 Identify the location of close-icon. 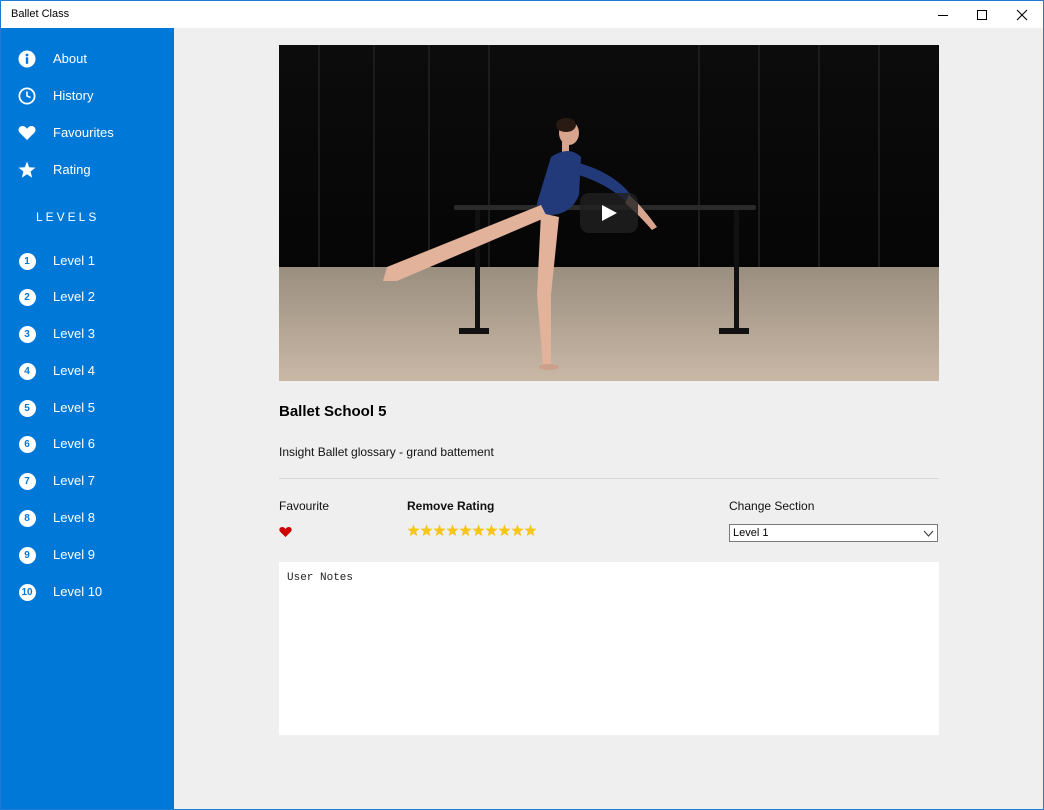
(1022, 14).